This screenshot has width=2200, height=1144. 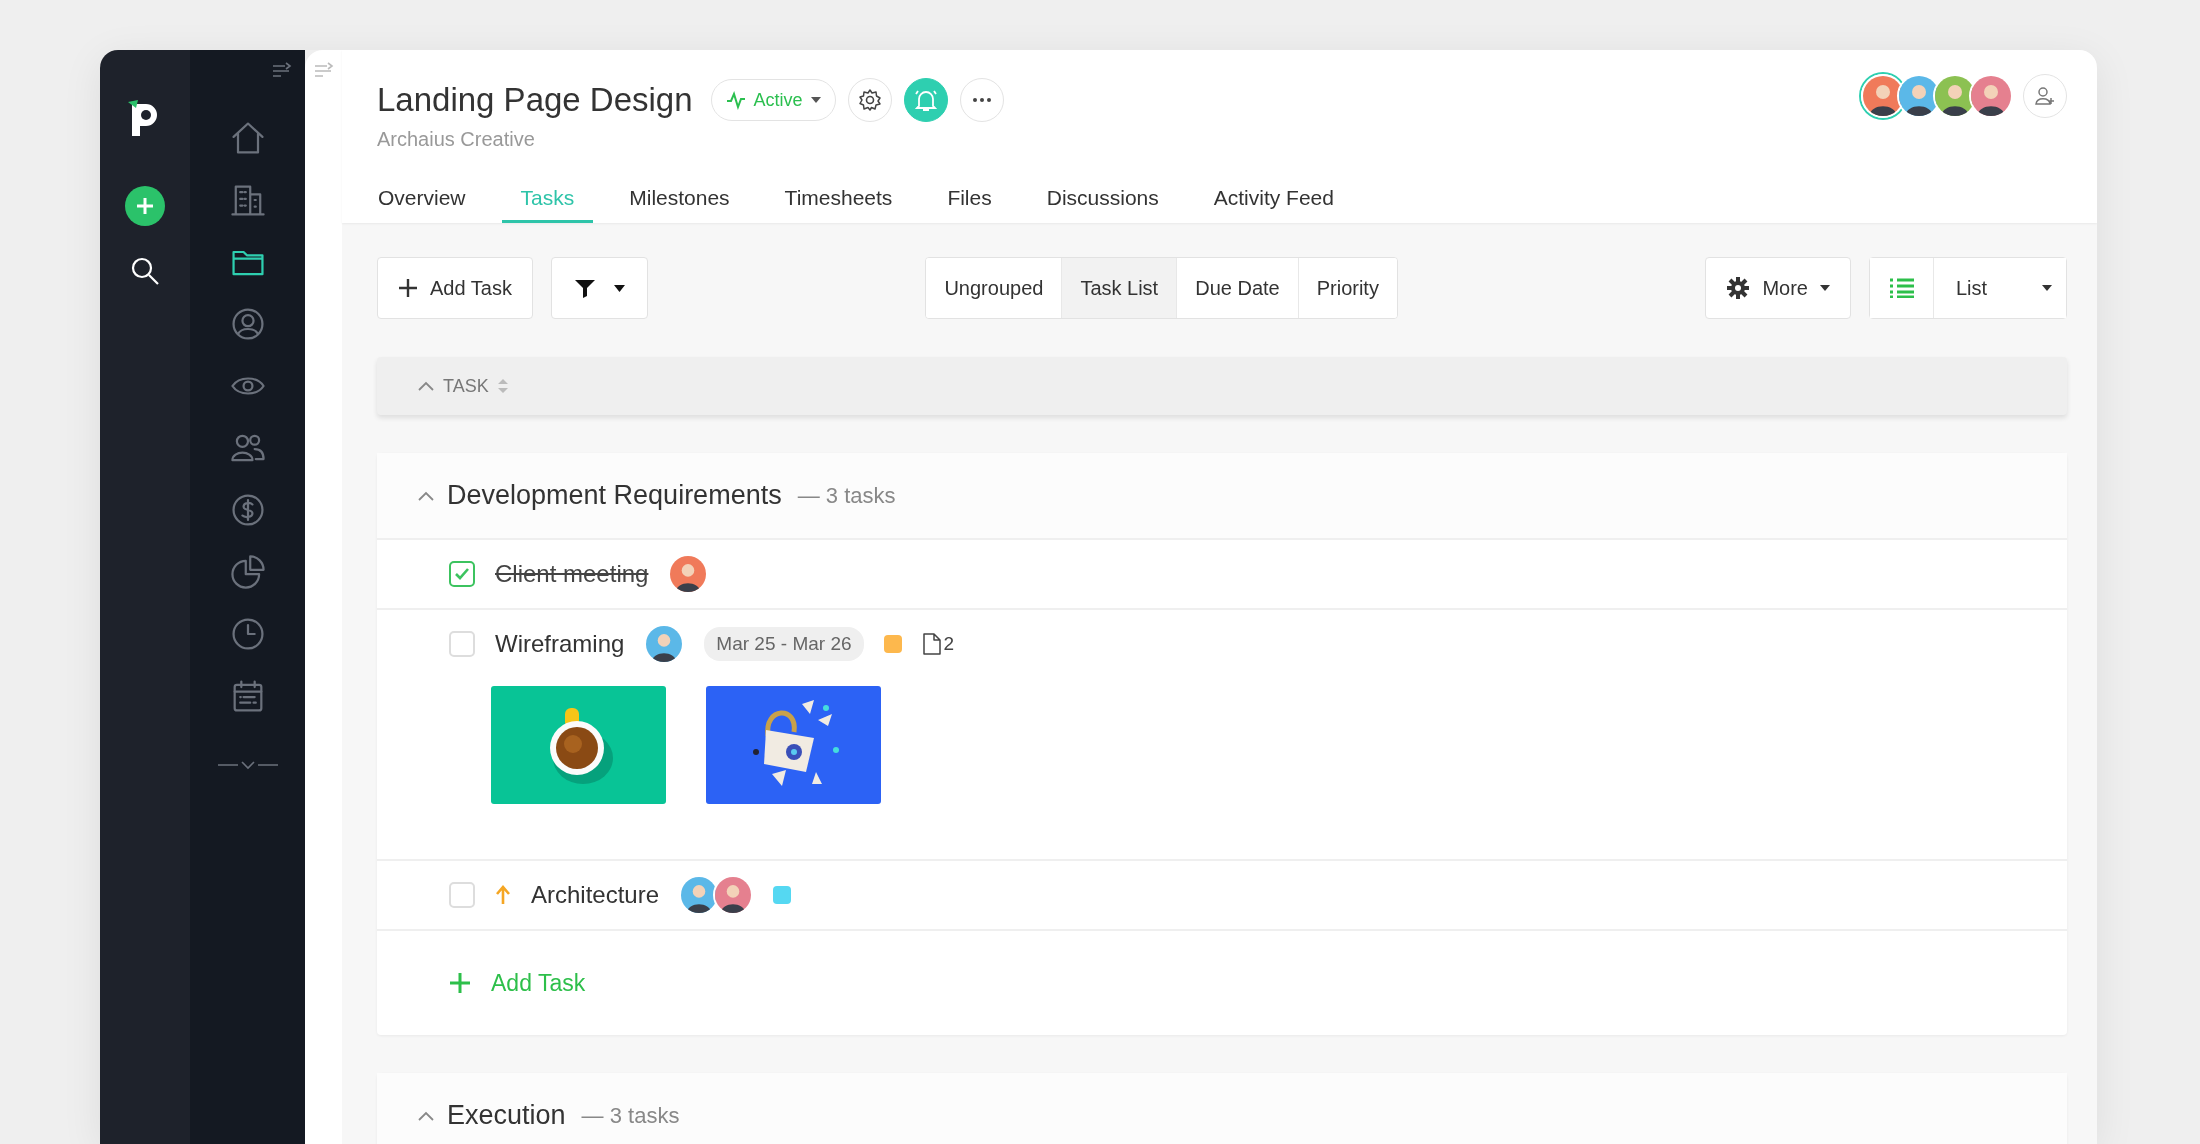 What do you see at coordinates (572, 574) in the screenshot?
I see `task-name: Client meeting` at bounding box center [572, 574].